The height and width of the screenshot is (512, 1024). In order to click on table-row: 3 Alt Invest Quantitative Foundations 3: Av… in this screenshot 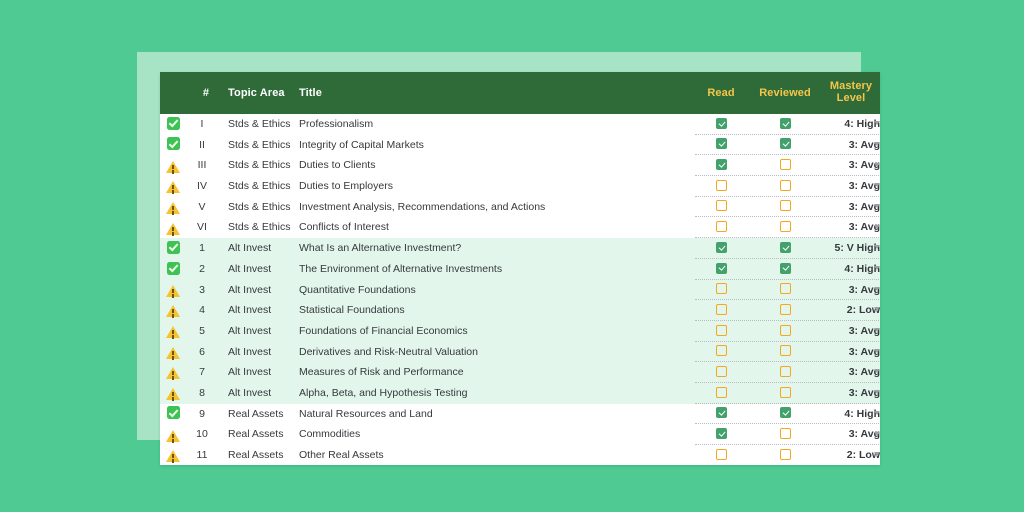, I will do `click(520, 290)`.